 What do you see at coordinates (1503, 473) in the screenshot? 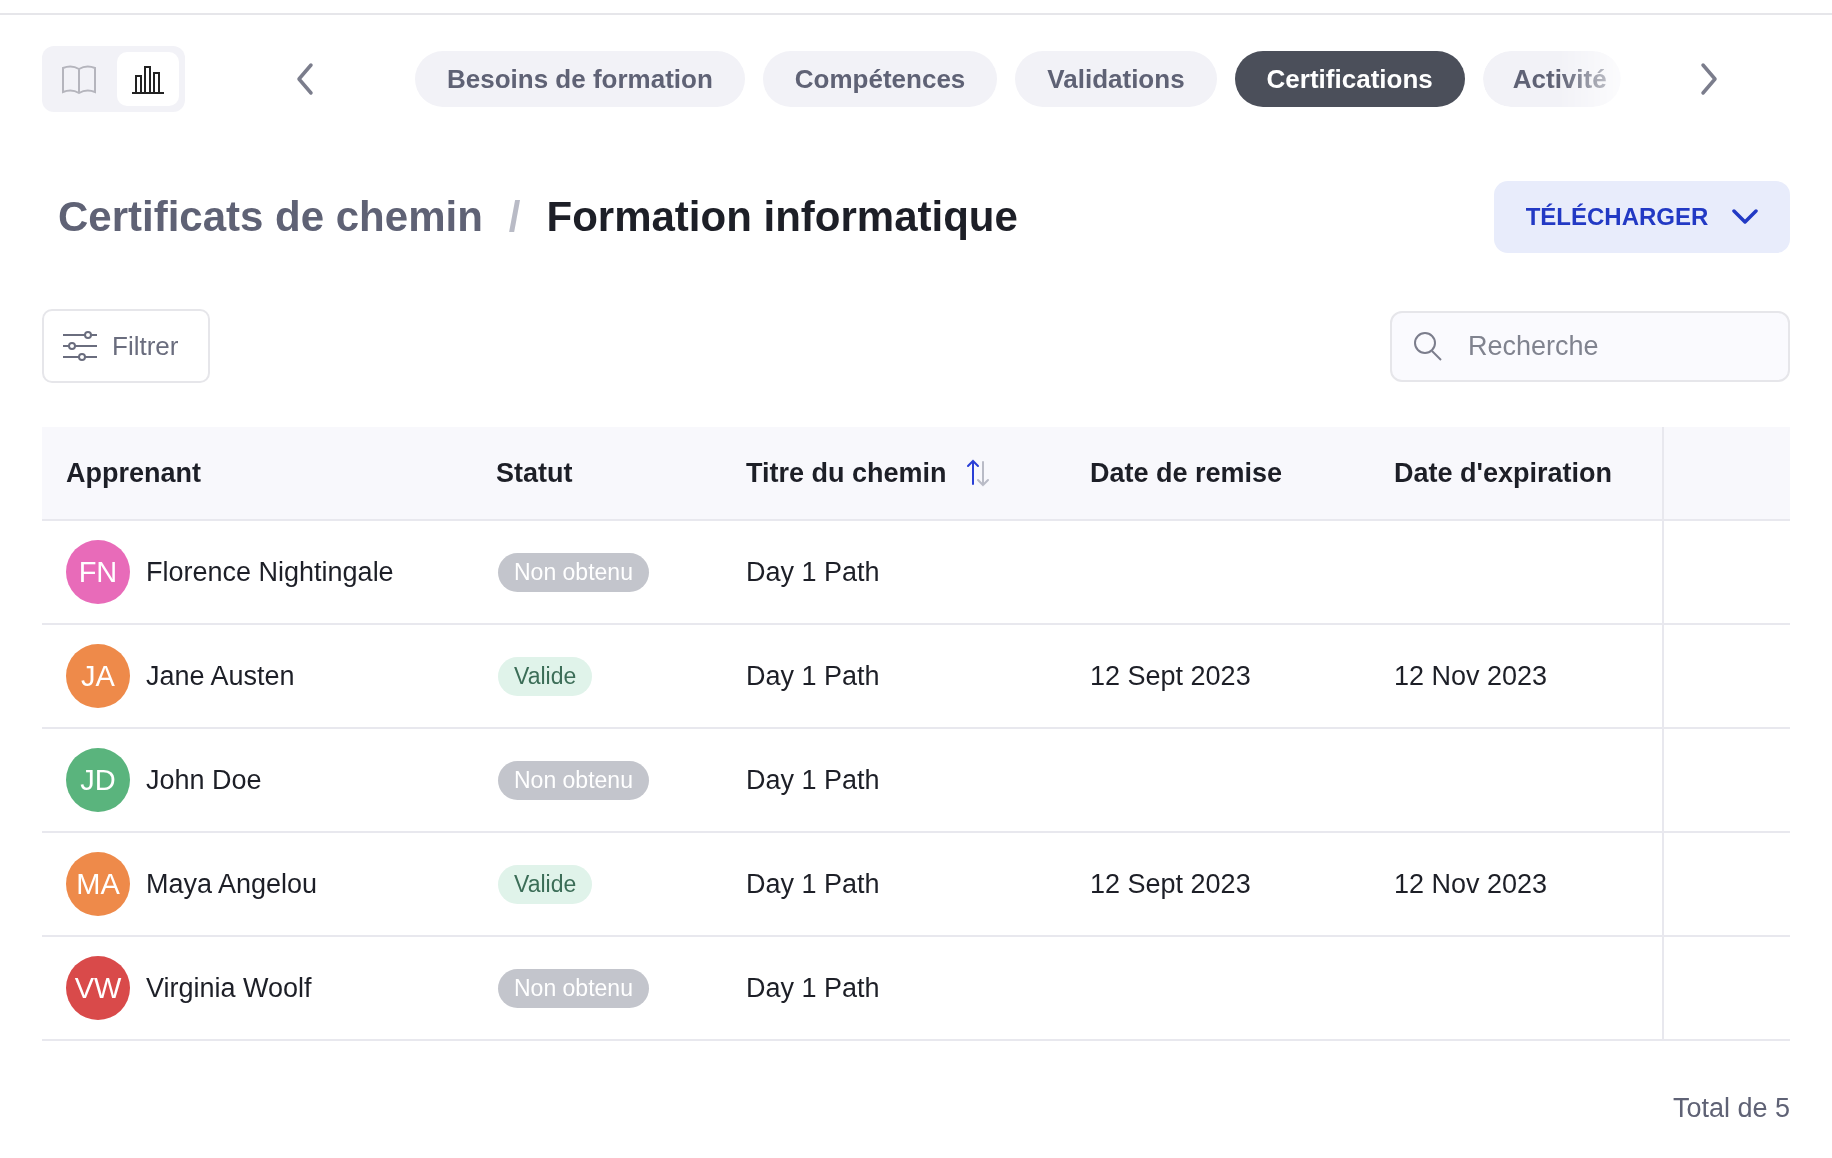
I see `column-header: Date d'expiration` at bounding box center [1503, 473].